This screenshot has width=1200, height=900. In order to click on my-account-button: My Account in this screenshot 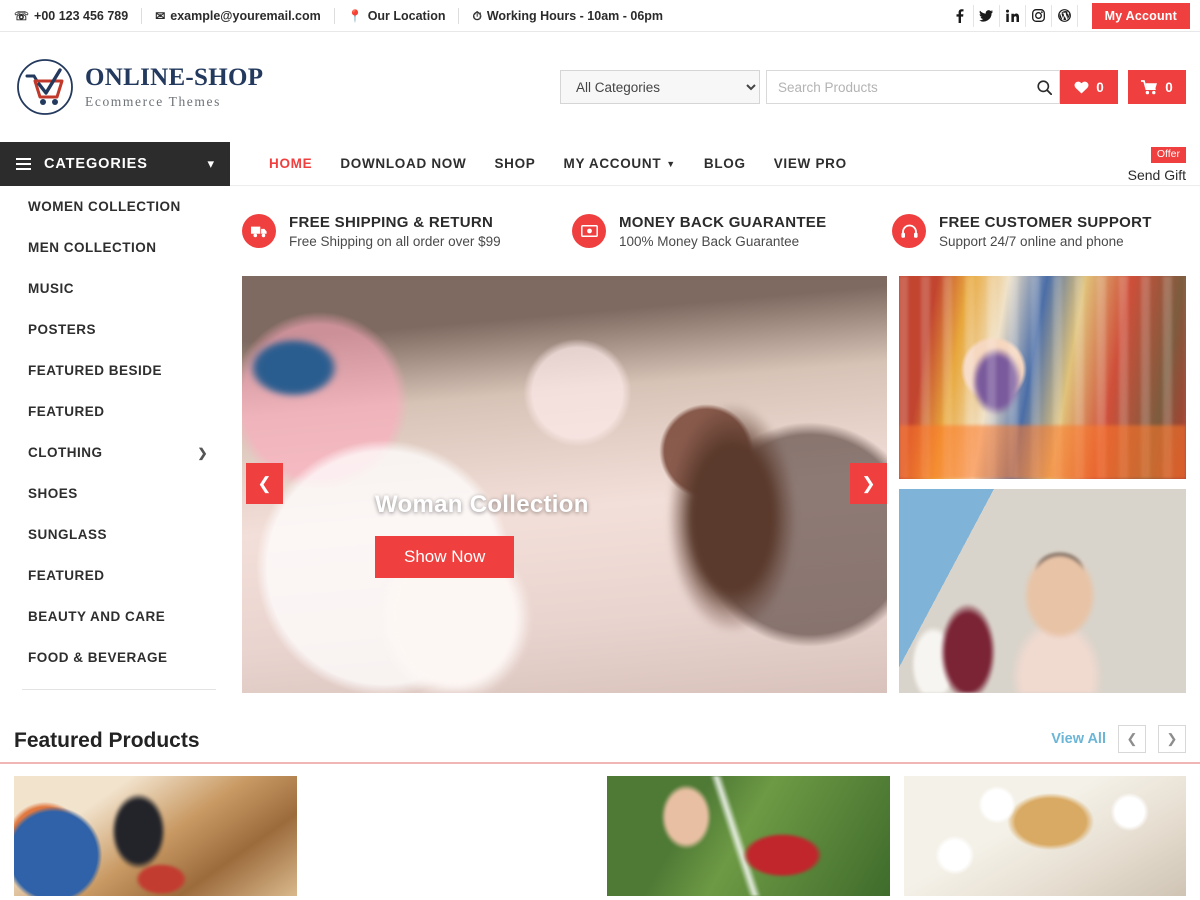, I will do `click(1140, 15)`.